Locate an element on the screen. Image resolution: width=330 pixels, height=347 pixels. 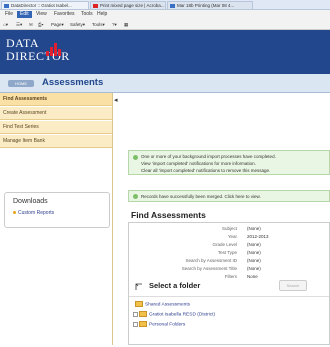
sidebar-item-manage-item-bank: Manage Item Bank is located at coordinates (56, 141).